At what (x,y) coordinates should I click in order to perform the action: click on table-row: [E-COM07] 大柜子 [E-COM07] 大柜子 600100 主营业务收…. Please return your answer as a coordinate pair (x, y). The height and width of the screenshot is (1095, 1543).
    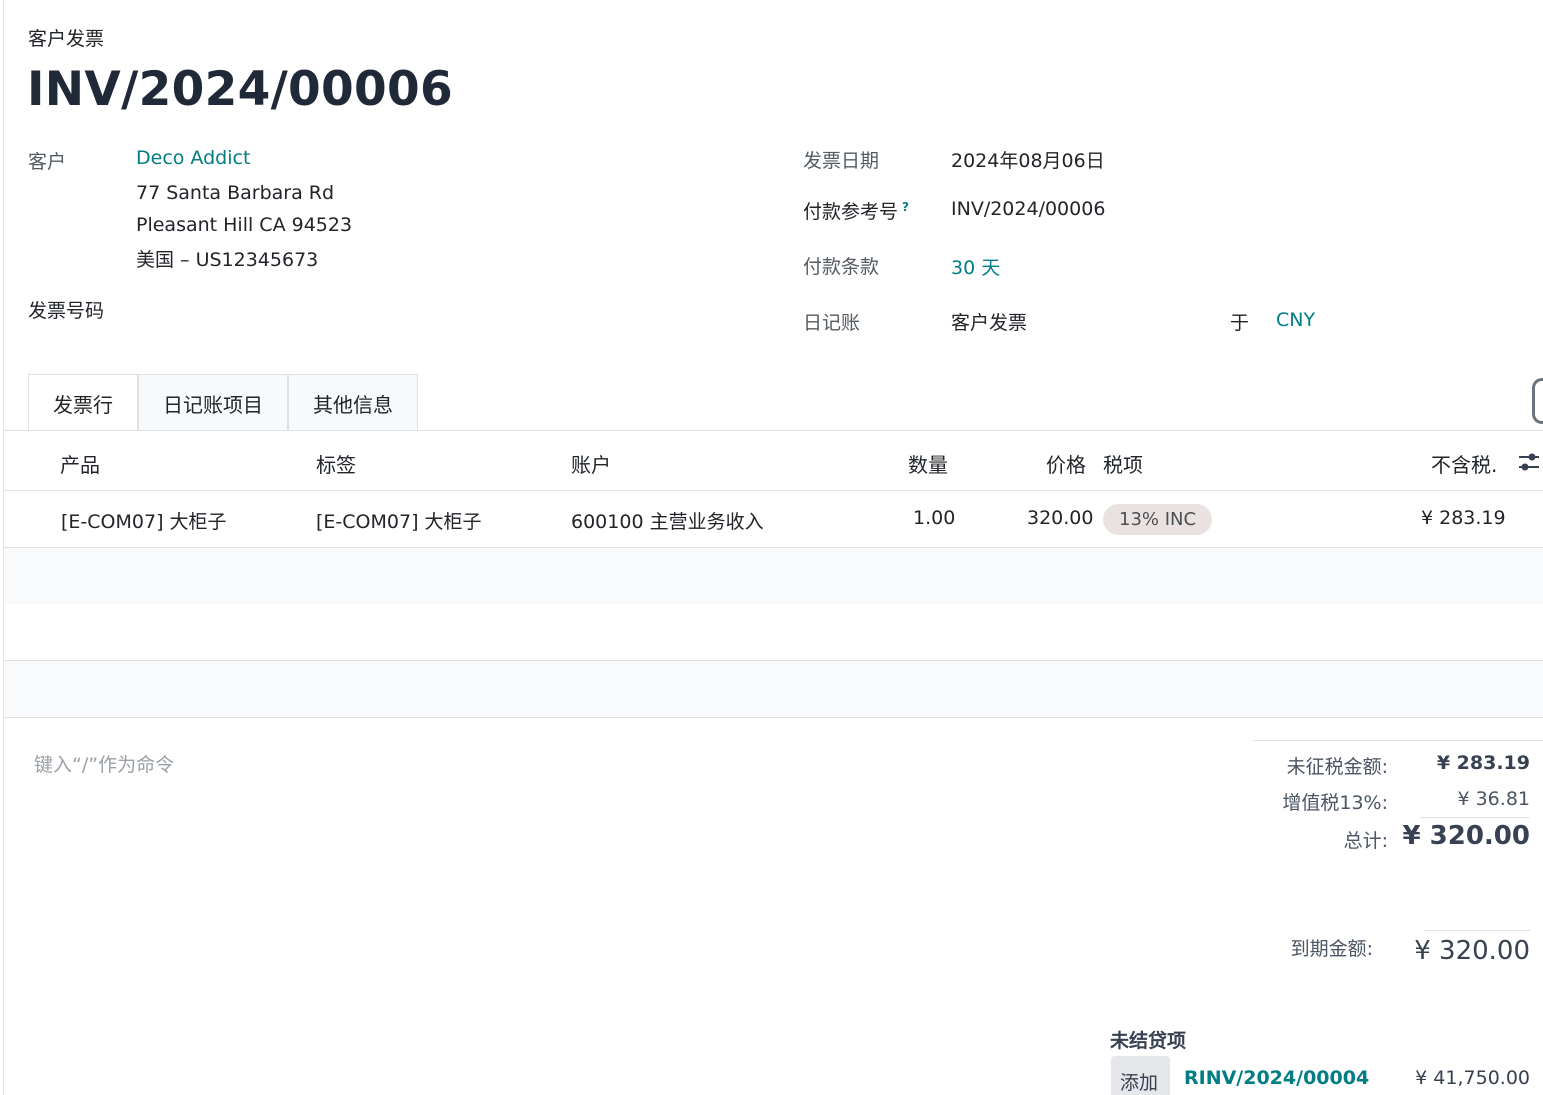
    Looking at the image, I should click on (773, 519).